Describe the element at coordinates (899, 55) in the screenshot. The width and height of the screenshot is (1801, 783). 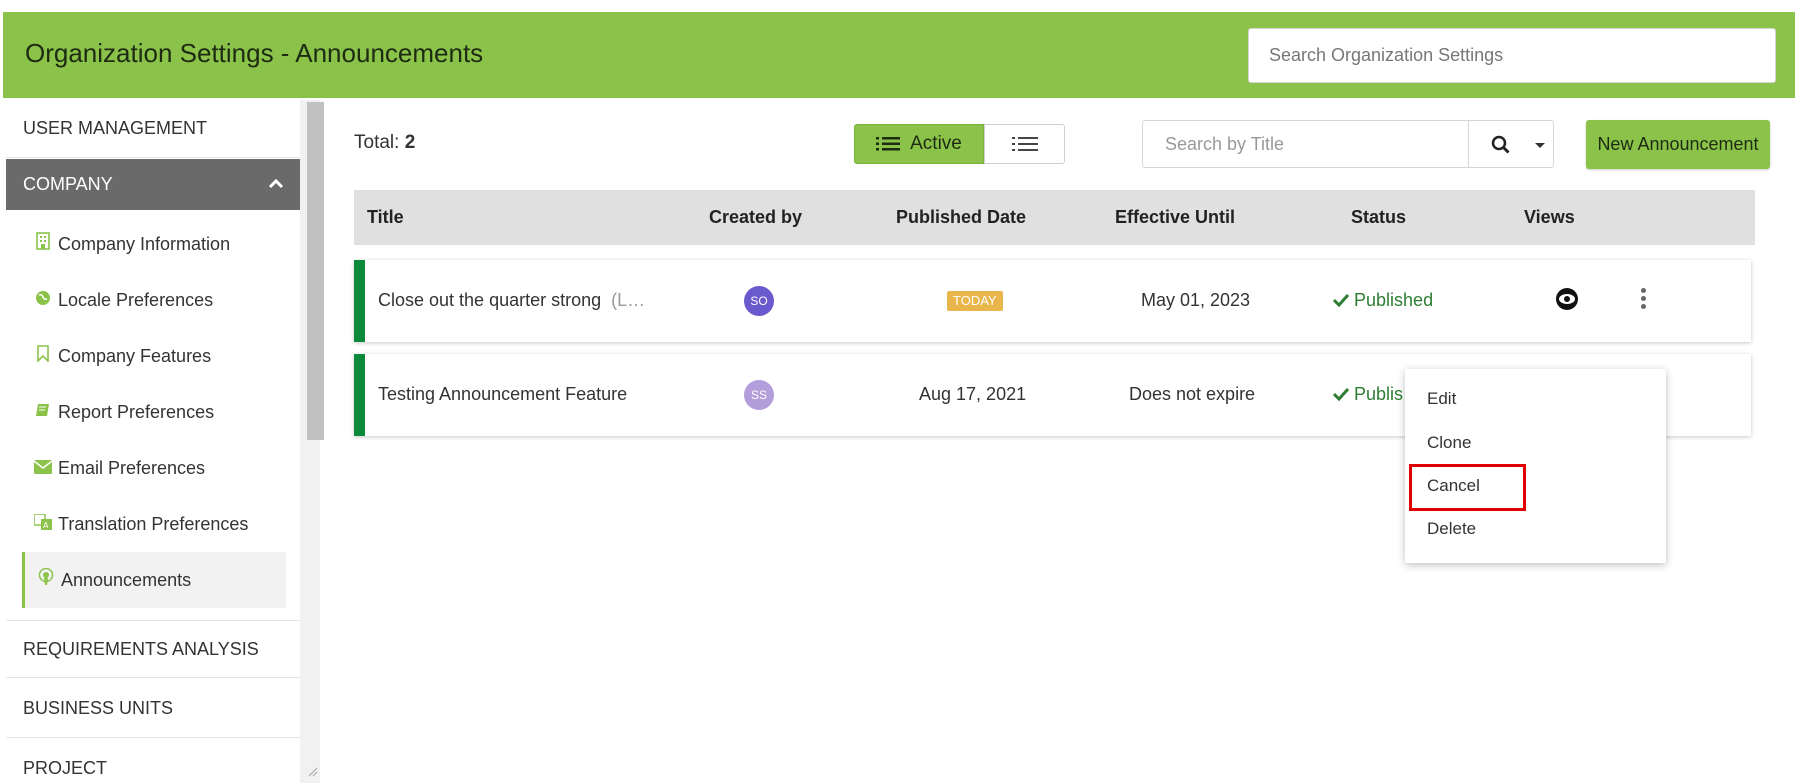
I see `page-header: Organization Settings - Announcements` at that location.